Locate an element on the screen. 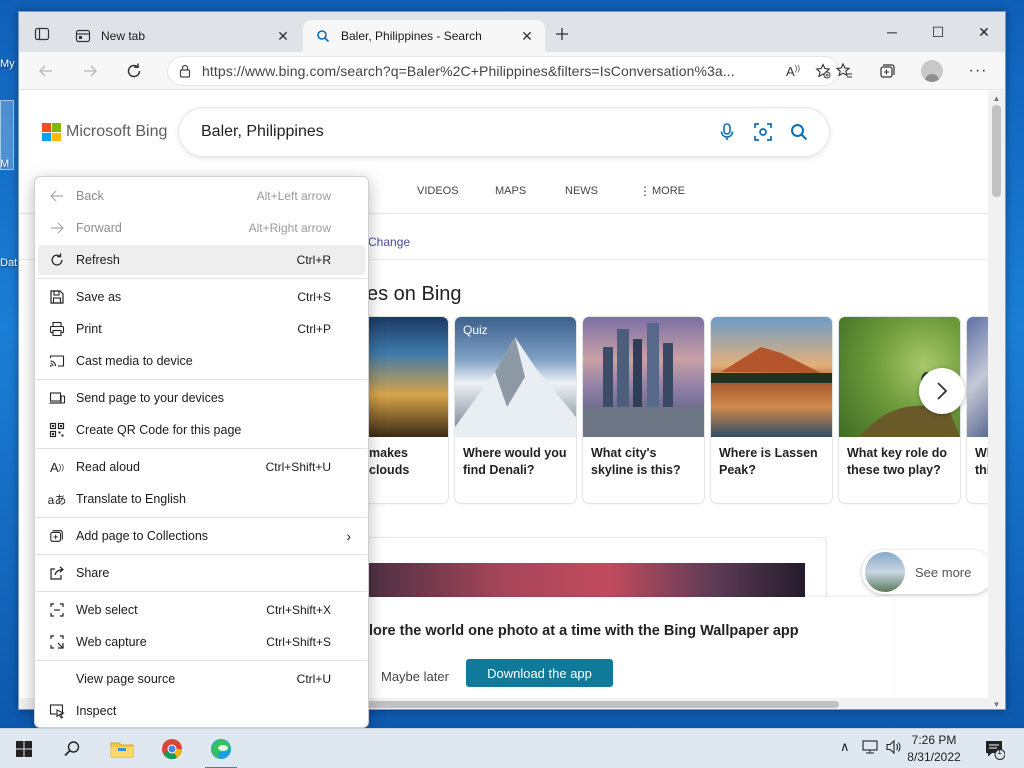  menu-separator is located at coordinates (201, 591).